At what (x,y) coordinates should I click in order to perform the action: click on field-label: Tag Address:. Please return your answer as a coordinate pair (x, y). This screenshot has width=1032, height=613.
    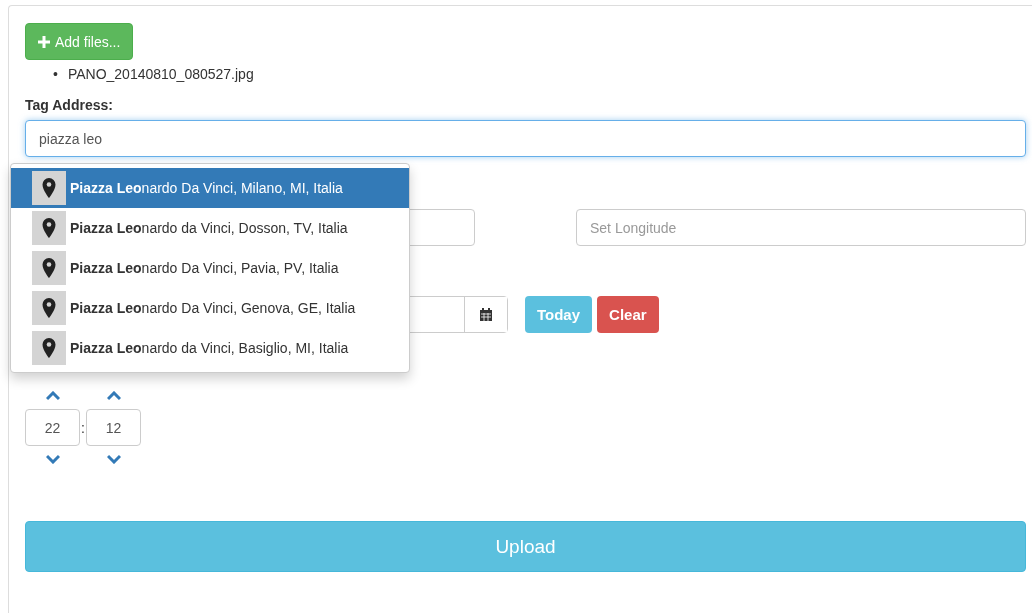
    Looking at the image, I should click on (69, 105).